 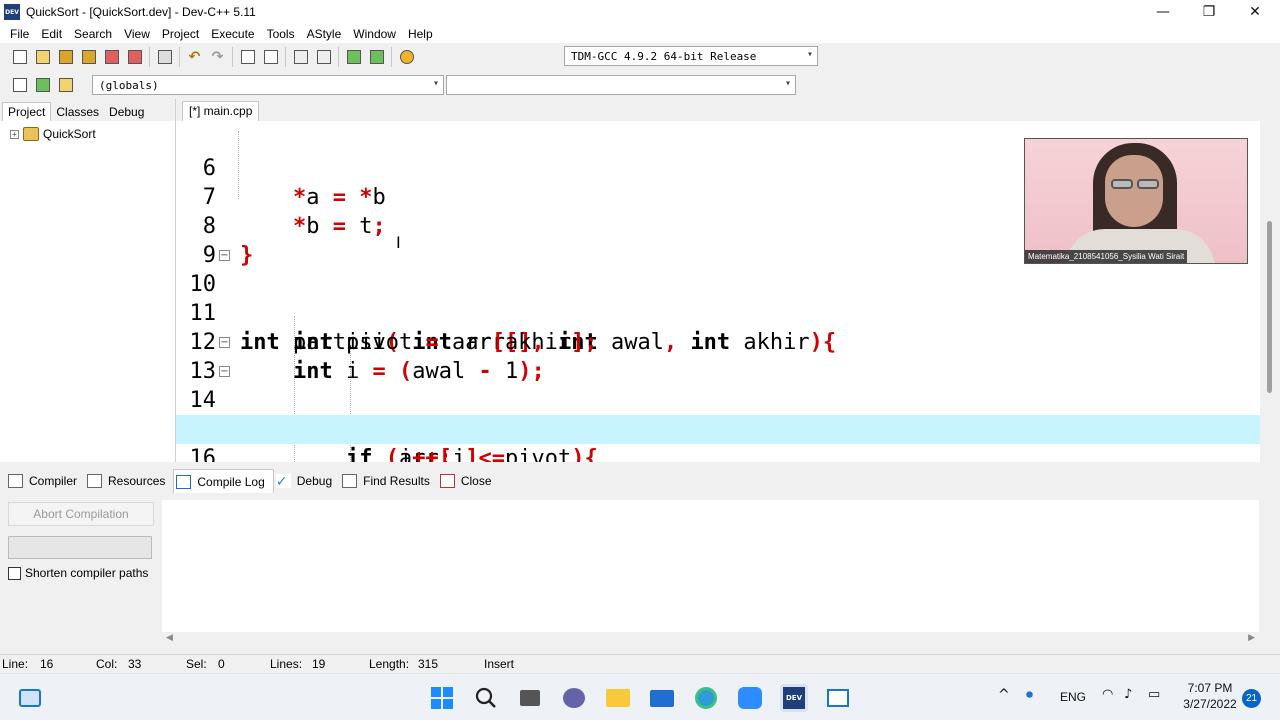 I want to click on log-horizontal-scrollbar: ◀ ▶, so click(x=710, y=639).